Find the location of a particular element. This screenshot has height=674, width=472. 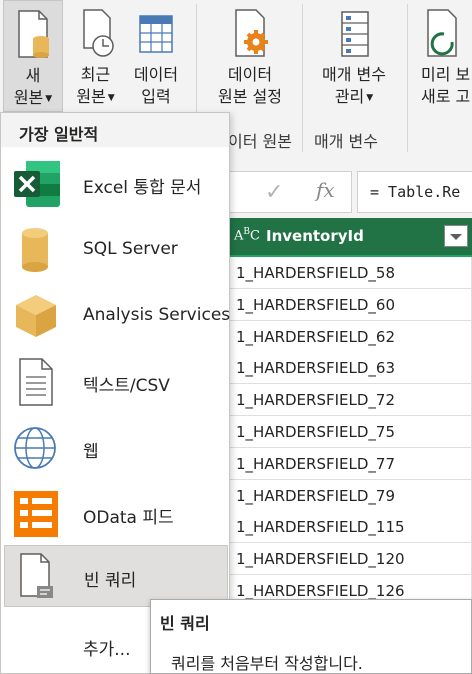

menu-item-blank-query: 빈 쿼리 is located at coordinates (116, 576).